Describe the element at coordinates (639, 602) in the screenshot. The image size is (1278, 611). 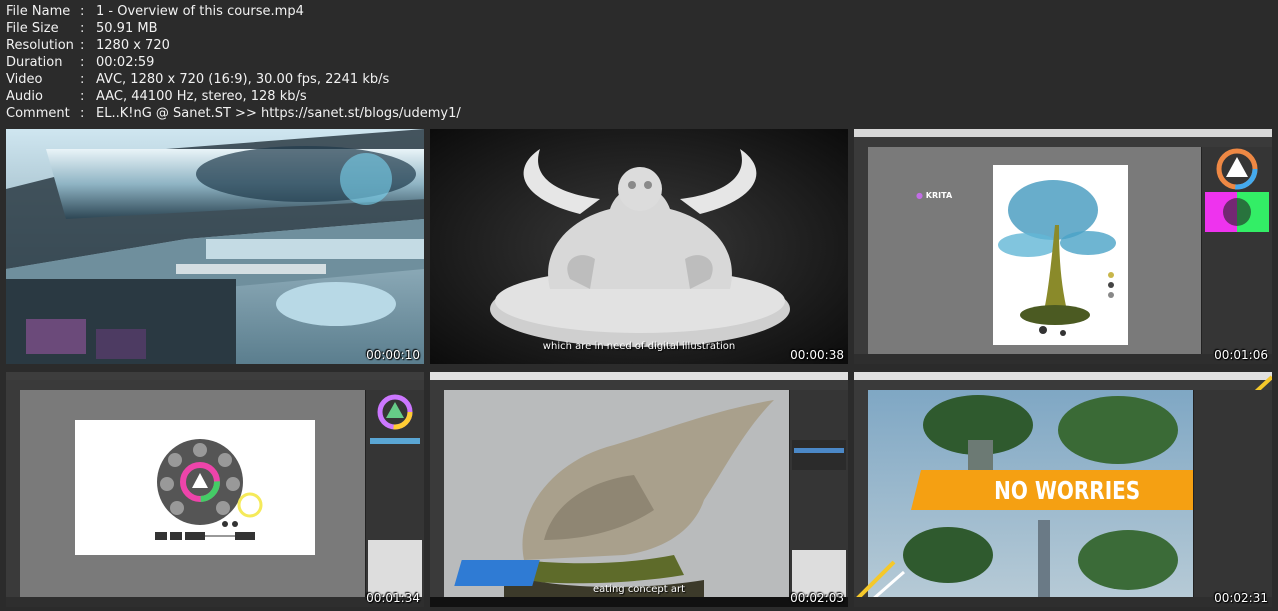
I see `taskbar` at that location.